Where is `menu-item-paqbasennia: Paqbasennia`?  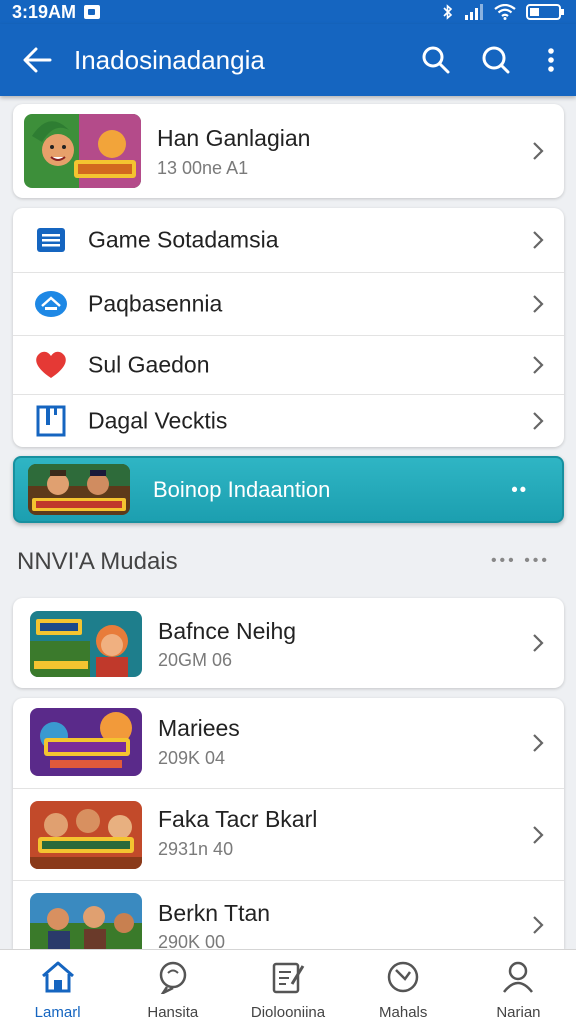 menu-item-paqbasennia: Paqbasennia is located at coordinates (288, 304).